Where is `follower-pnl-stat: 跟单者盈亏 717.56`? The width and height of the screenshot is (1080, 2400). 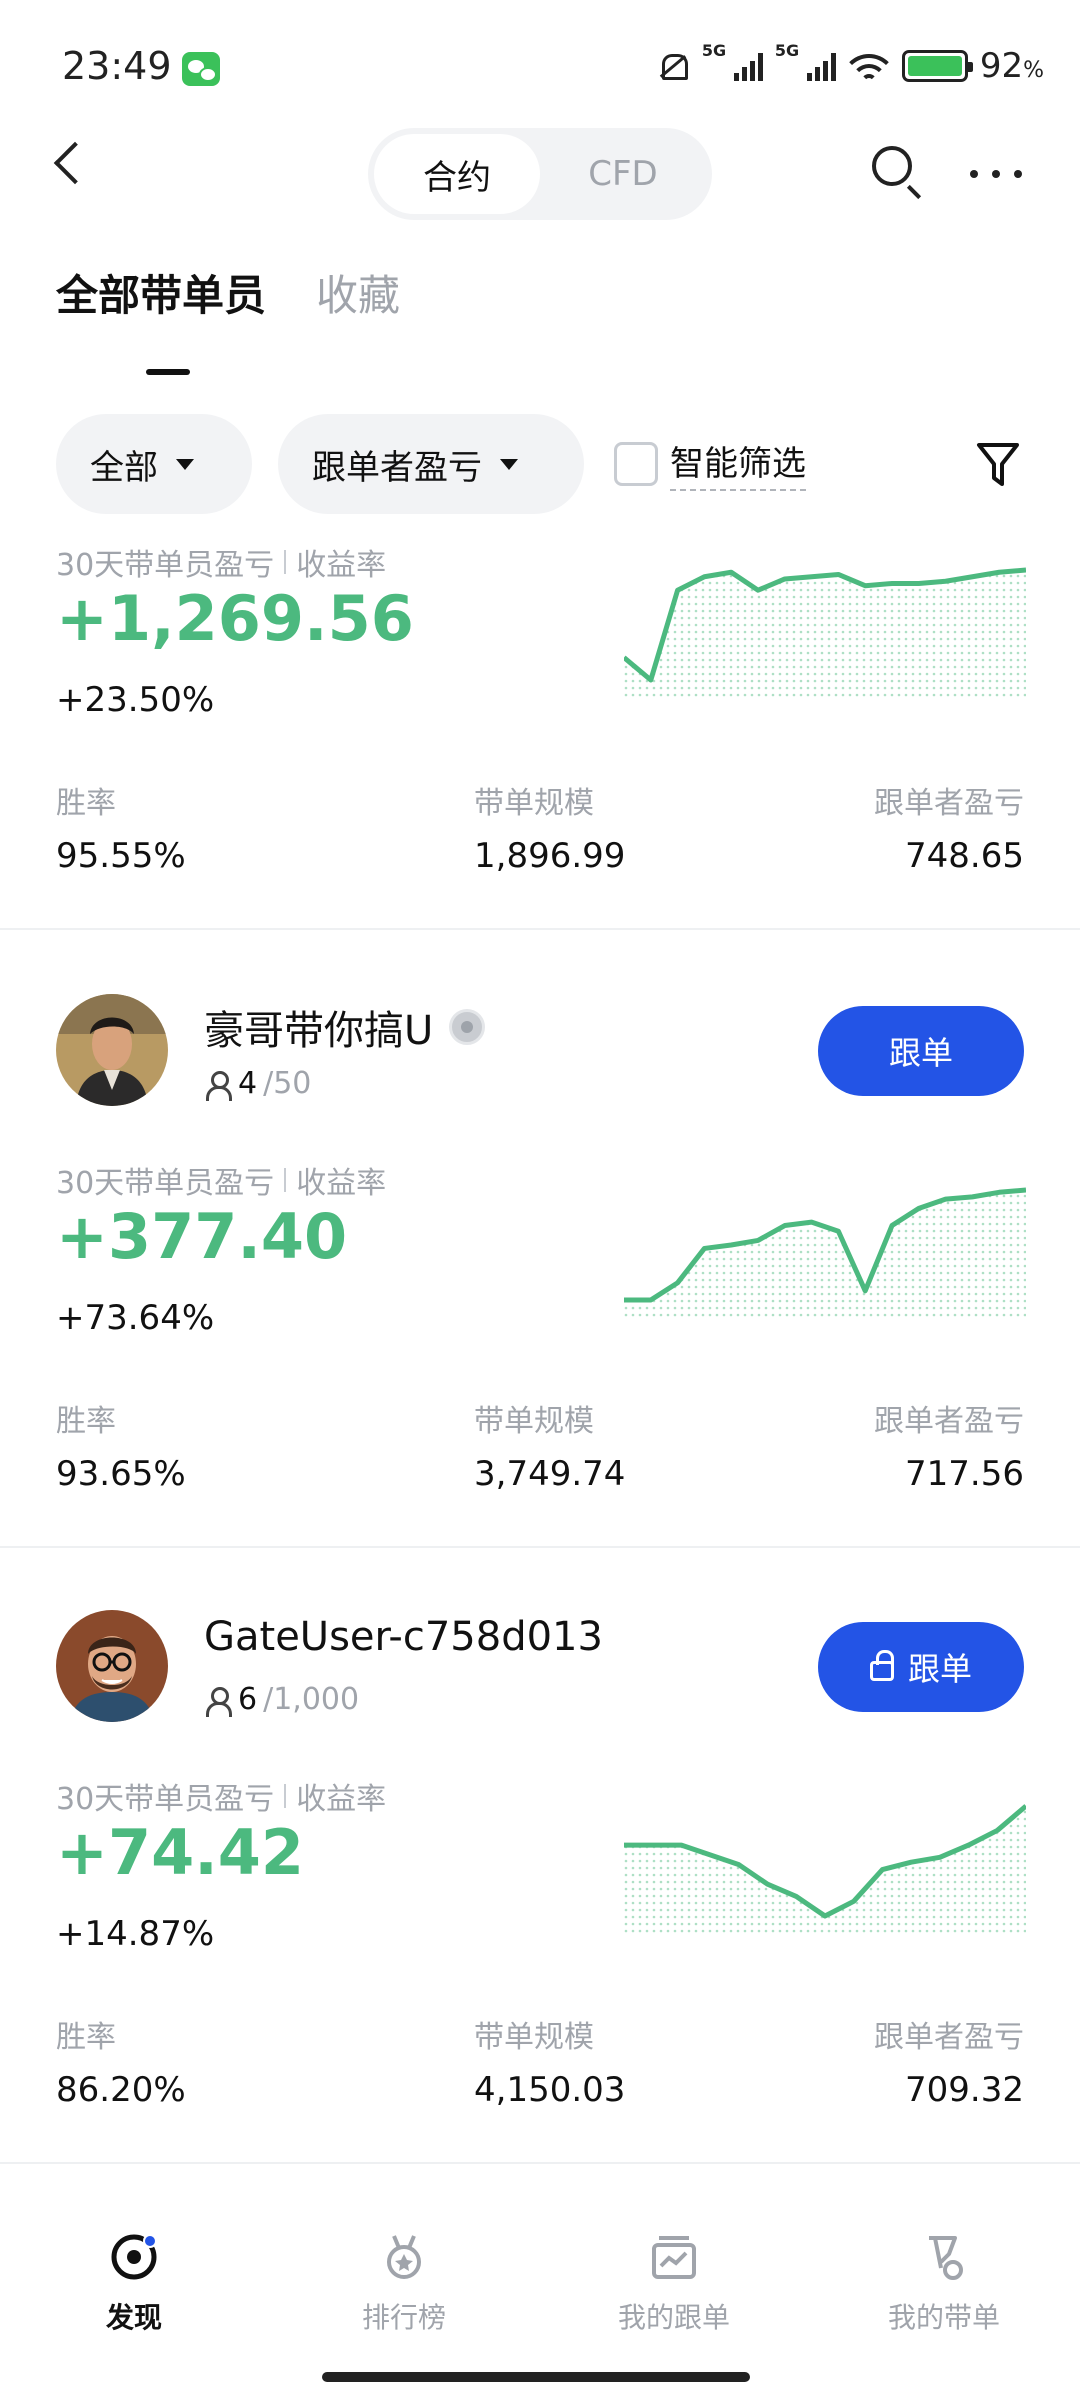
follower-pnl-stat: 跟单者盈亏 717.56 is located at coordinates (949, 1449).